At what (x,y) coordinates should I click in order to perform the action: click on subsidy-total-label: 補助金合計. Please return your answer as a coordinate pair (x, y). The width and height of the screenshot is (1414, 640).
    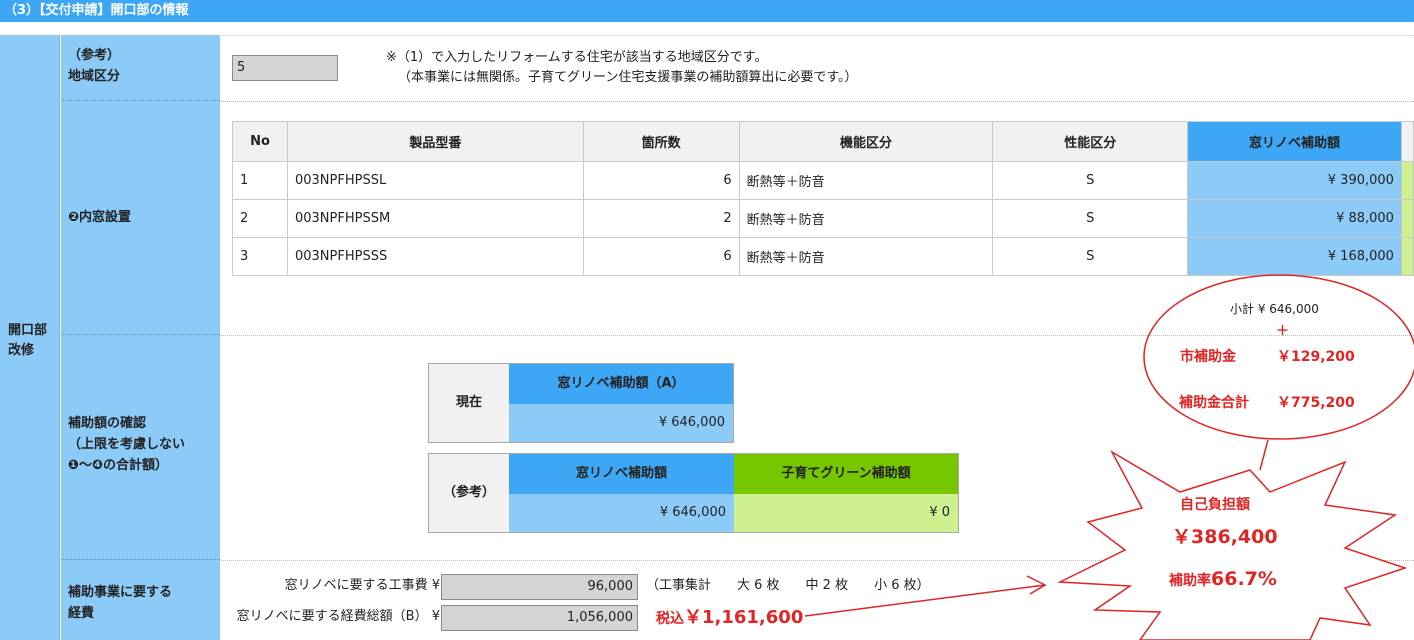
    Looking at the image, I should click on (1214, 403).